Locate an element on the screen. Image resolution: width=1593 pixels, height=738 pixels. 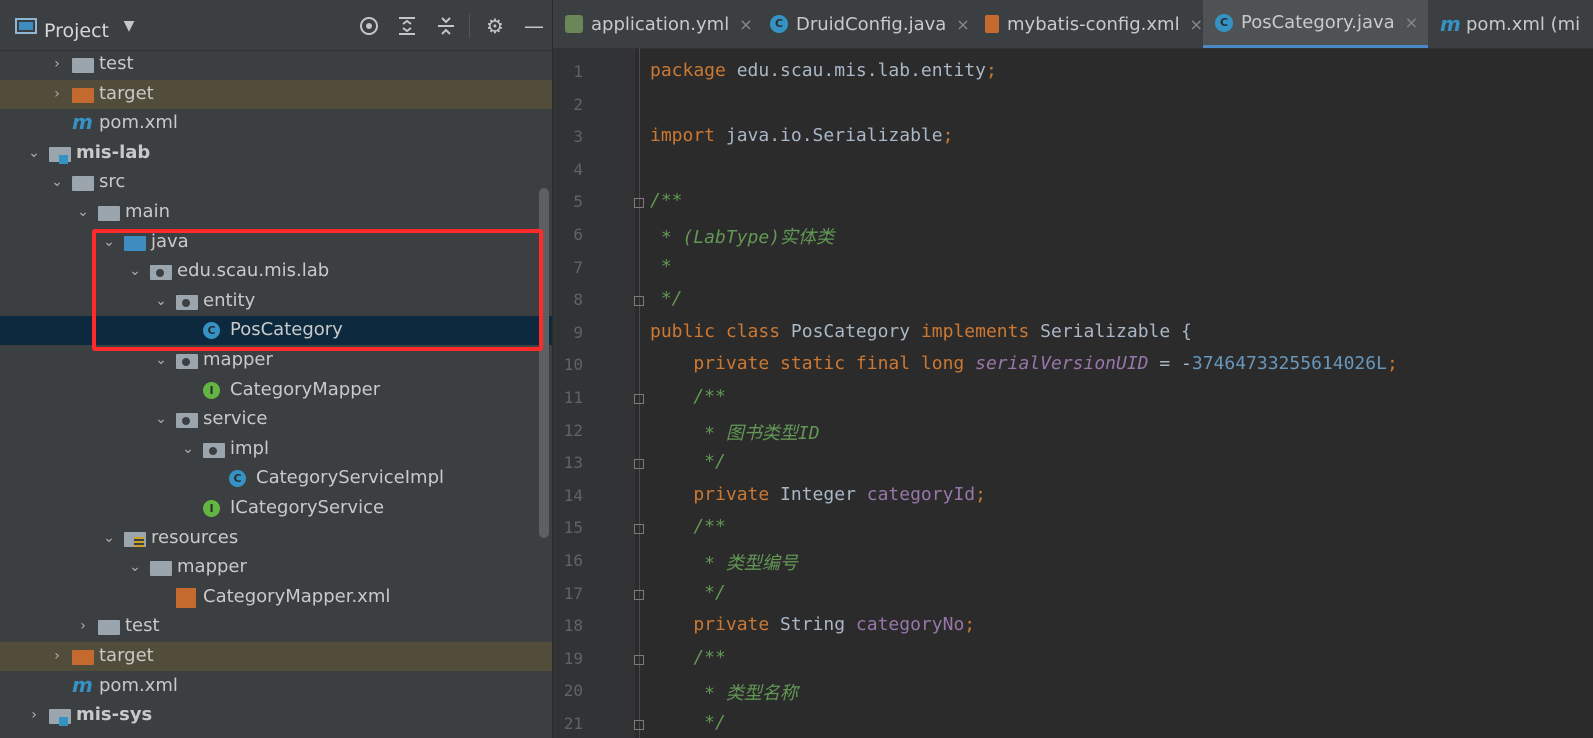
locate-icon is located at coordinates (369, 26).